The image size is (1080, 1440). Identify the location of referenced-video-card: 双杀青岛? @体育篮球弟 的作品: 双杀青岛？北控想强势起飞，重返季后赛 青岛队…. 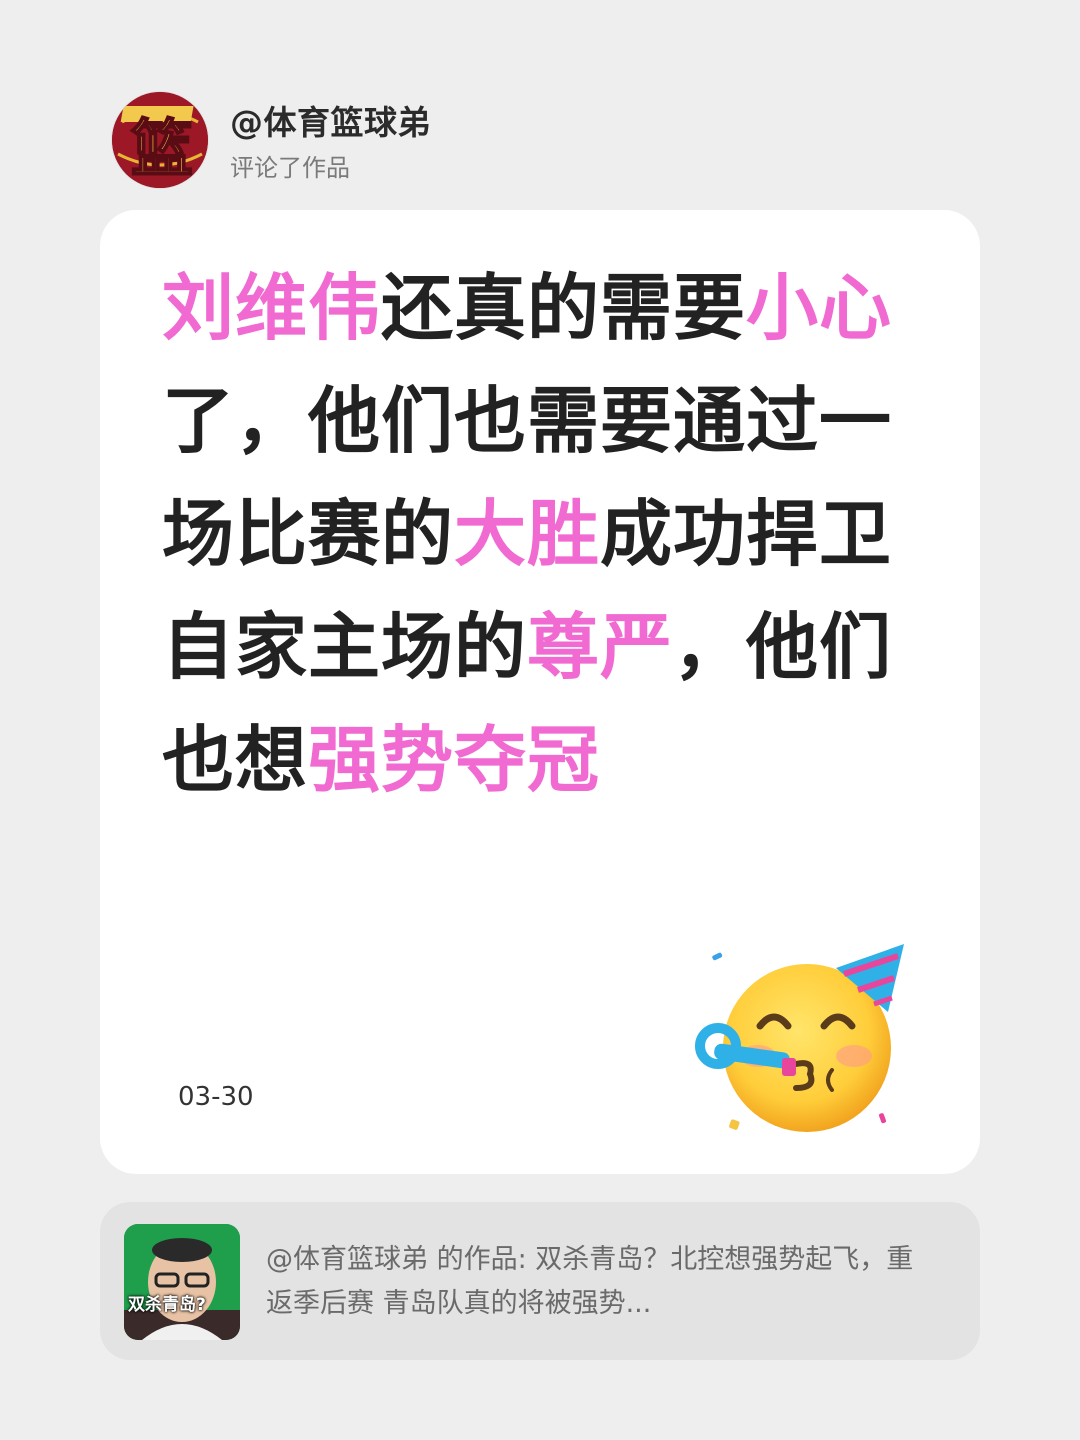
(540, 1281).